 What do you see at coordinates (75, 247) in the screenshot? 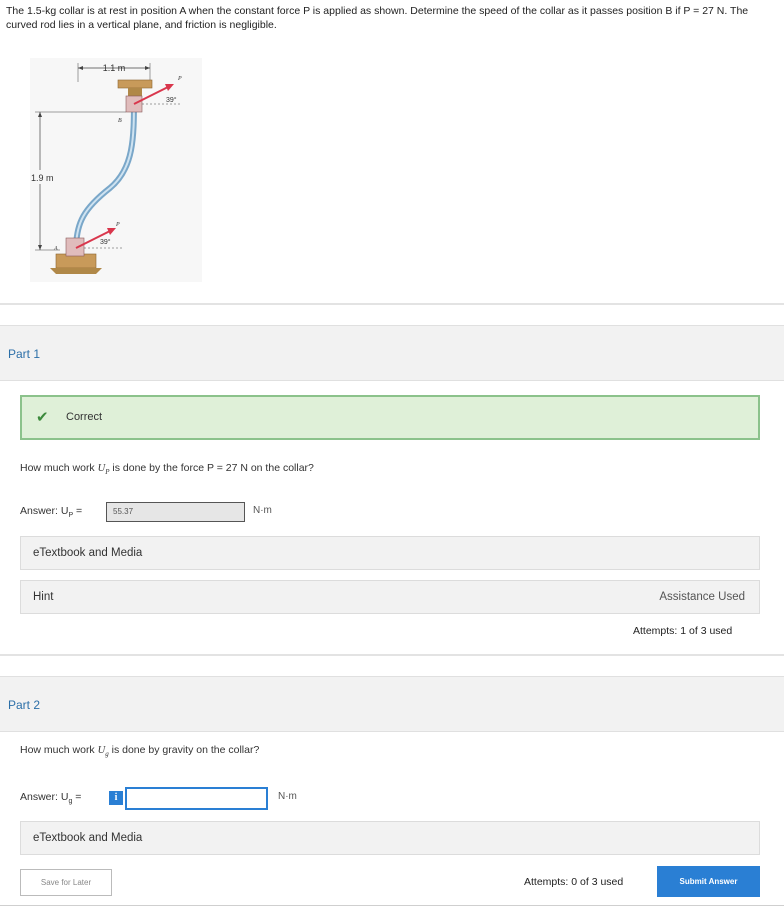
I see `collar-a` at bounding box center [75, 247].